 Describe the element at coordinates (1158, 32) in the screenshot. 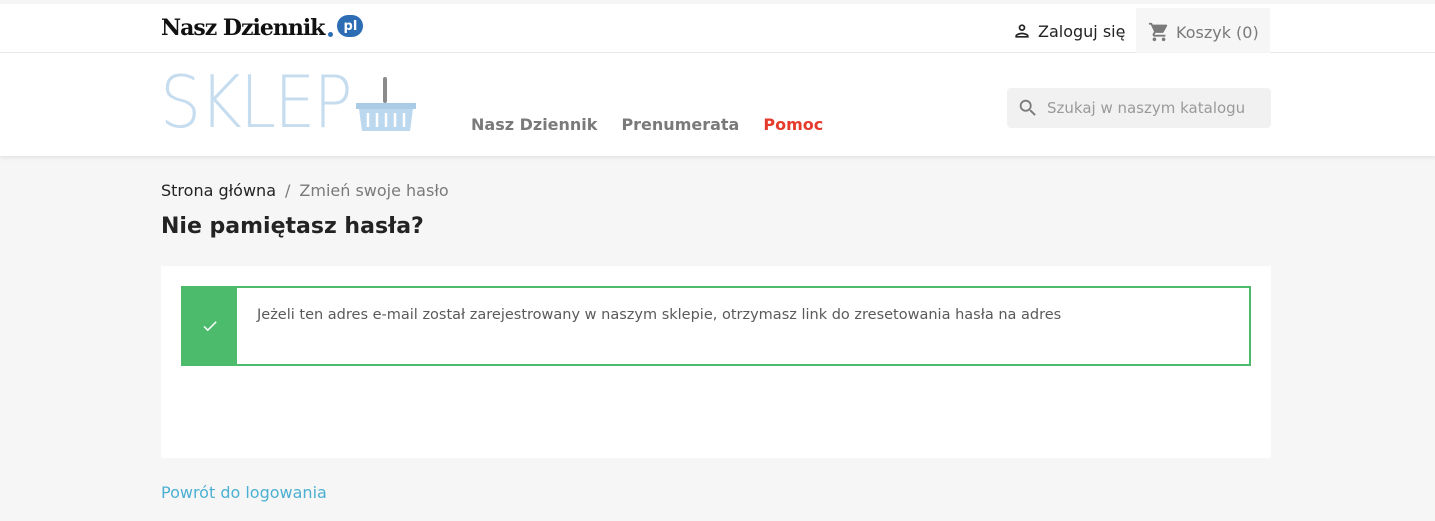

I see `shopping-cart-icon` at that location.